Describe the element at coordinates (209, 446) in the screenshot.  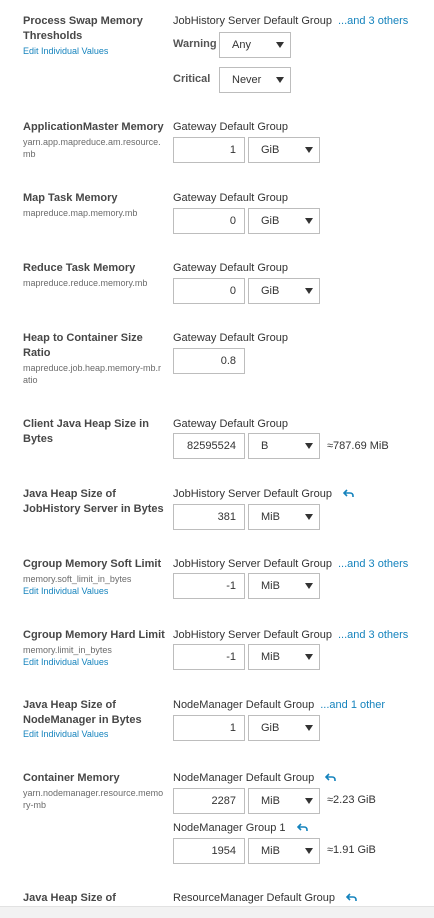
I see `value-input: 82595524` at that location.